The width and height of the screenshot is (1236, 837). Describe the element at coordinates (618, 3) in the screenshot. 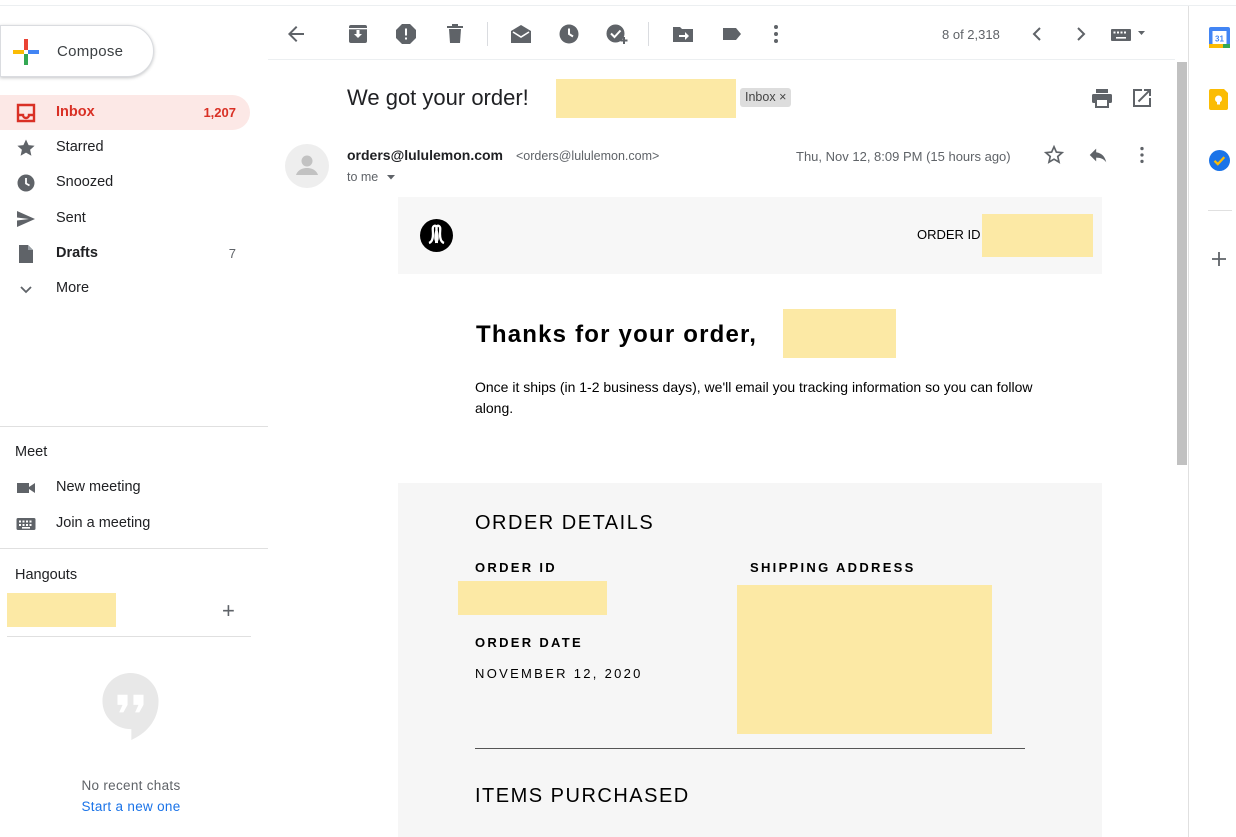

I see `top-border` at that location.